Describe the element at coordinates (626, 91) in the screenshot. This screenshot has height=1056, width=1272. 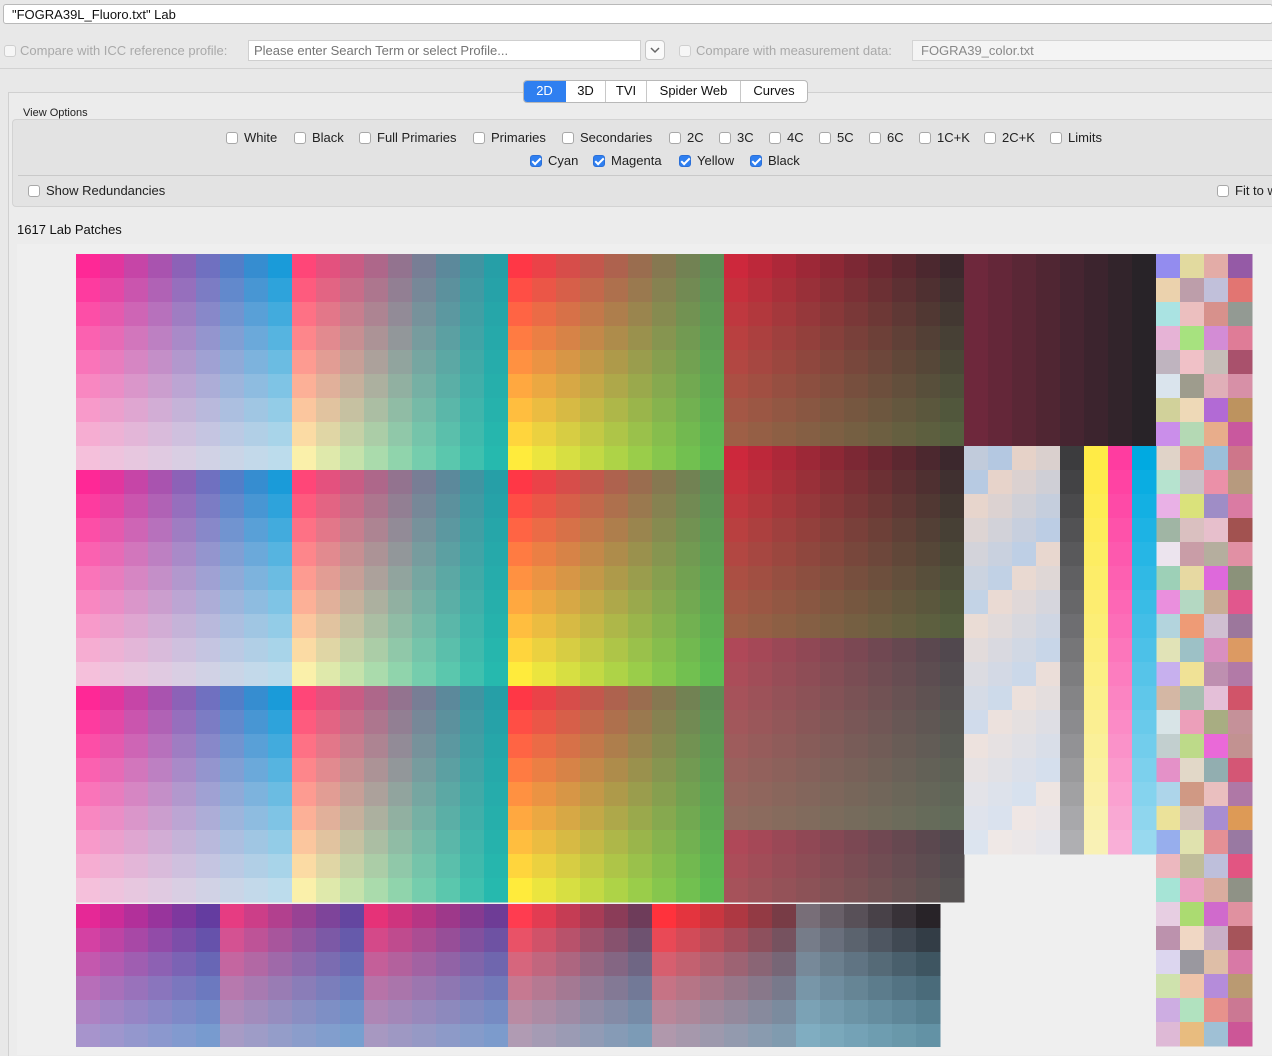
I see `tab-tvi: TVI` at that location.